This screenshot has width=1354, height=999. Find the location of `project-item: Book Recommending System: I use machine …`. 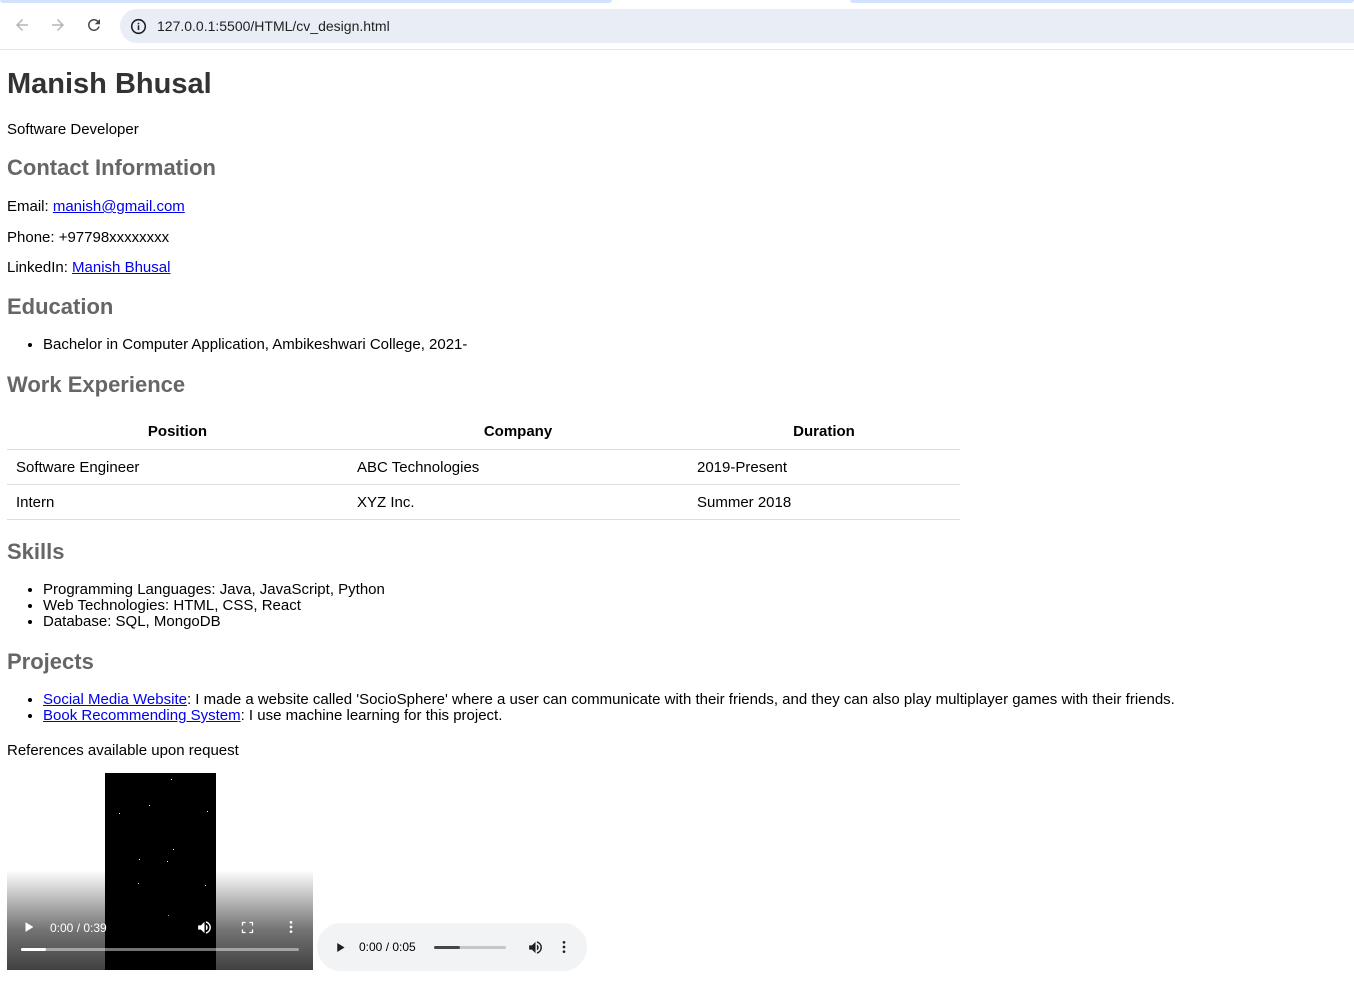

project-item: Book Recommending System: I use machine … is located at coordinates (609, 716).